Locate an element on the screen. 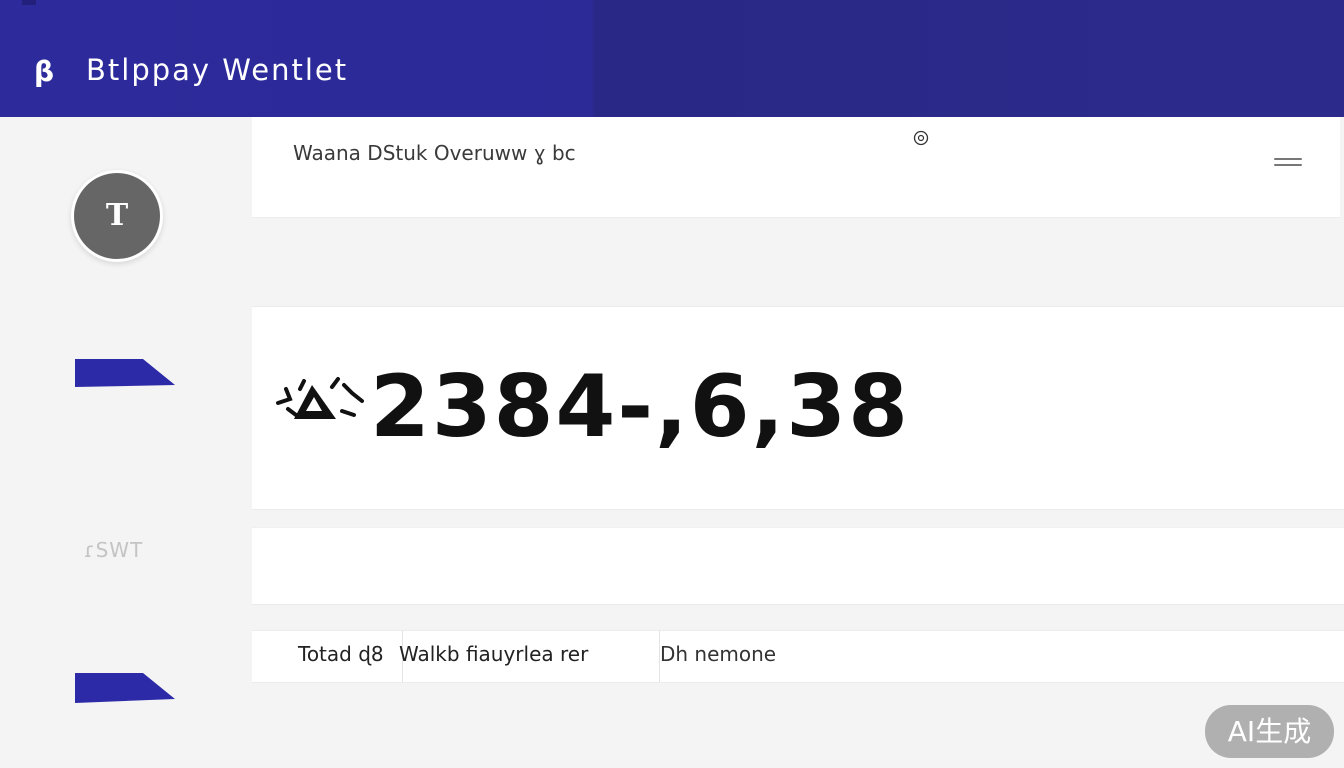  overview-panel: Waana DStuk Overuww ɣ bc is located at coordinates (796, 167).